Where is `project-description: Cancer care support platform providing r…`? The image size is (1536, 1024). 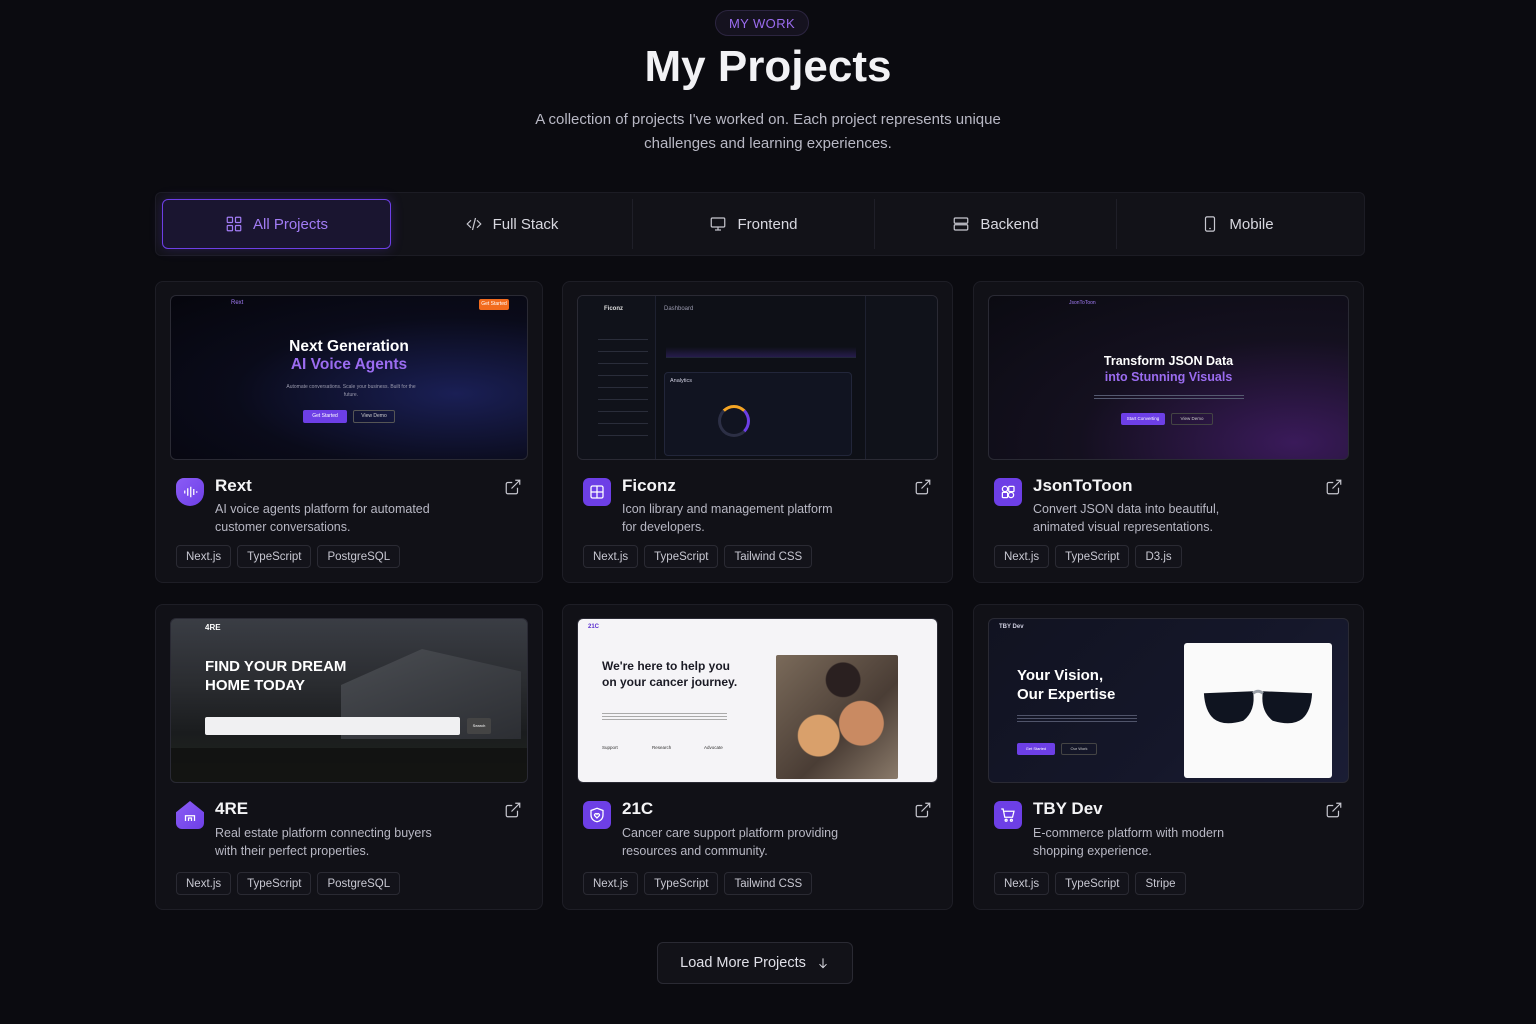
project-description: Cancer care support platform providing r… is located at coordinates (730, 842).